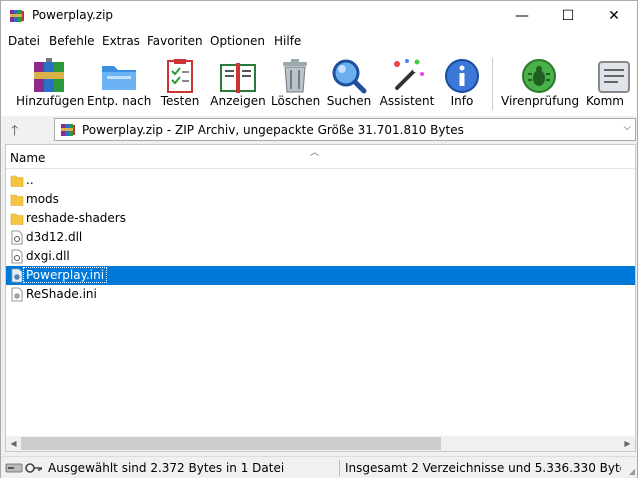 The image size is (638, 478). I want to click on scroll-left-icon: ◀, so click(13, 443).